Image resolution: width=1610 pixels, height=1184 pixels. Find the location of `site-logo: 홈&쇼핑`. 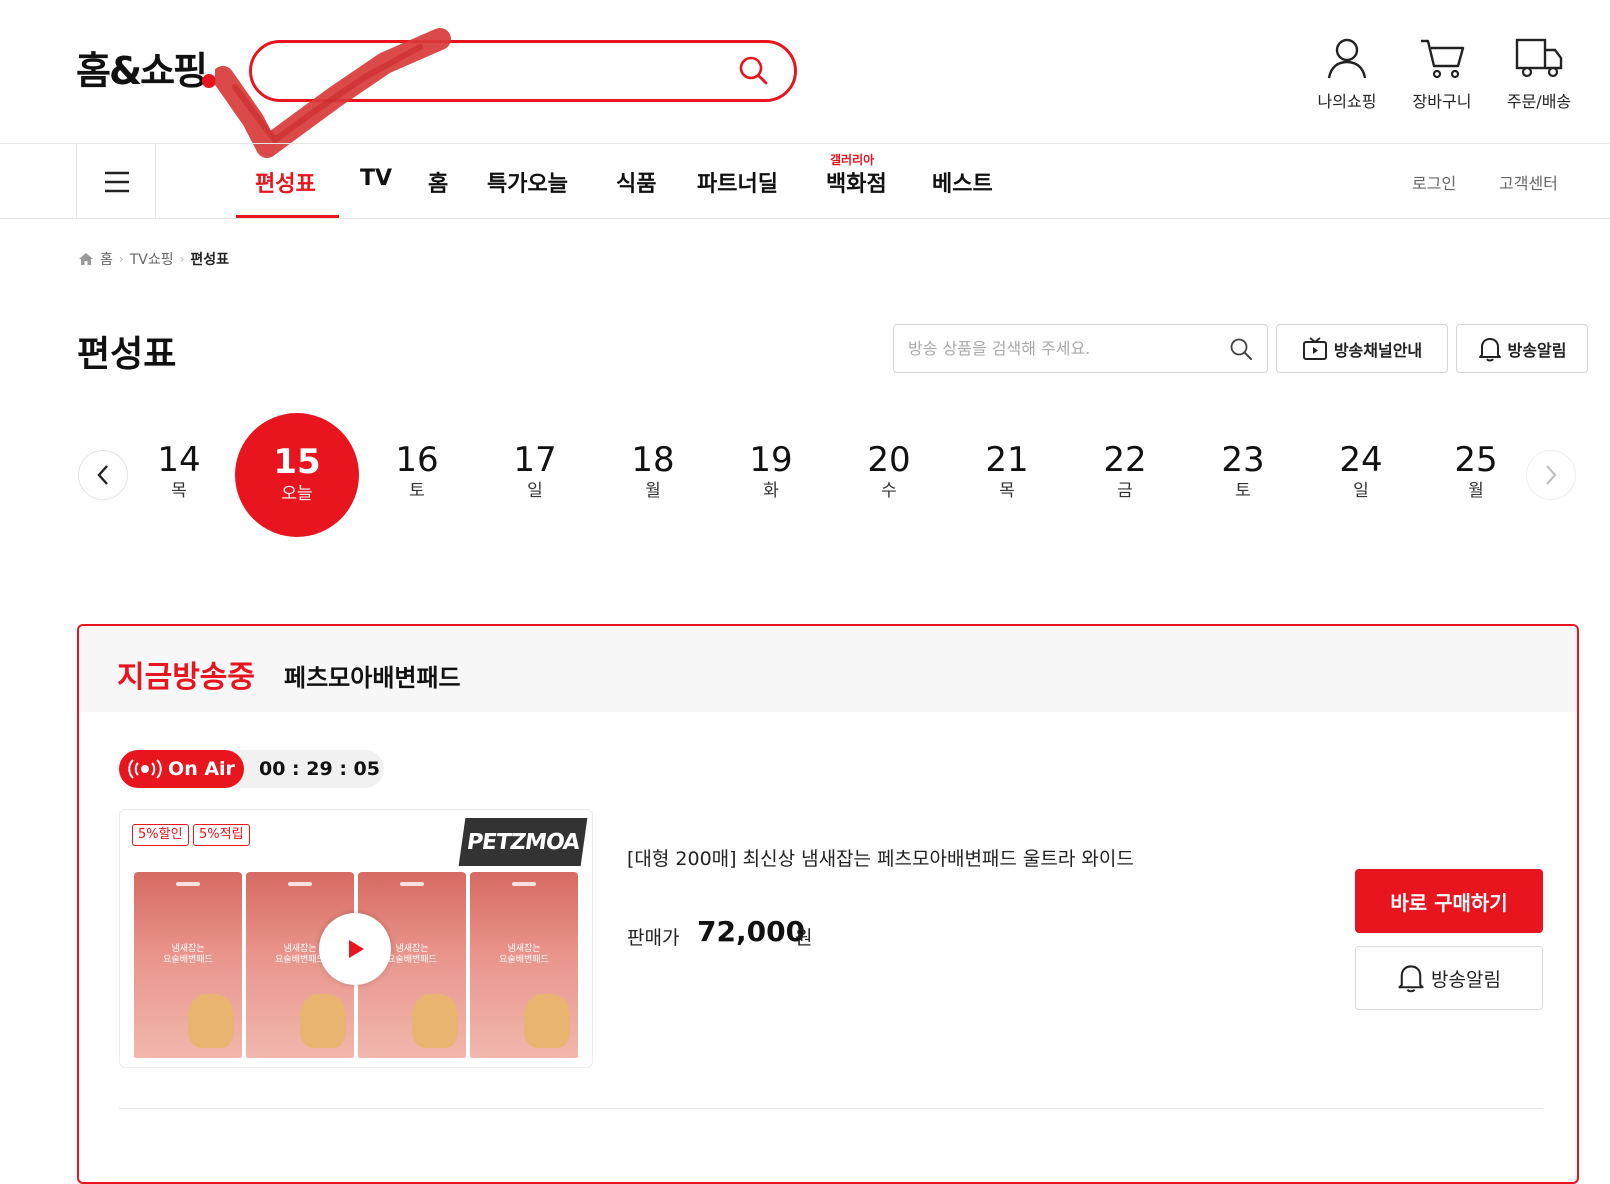

site-logo: 홈&쇼핑 is located at coordinates (146, 67).